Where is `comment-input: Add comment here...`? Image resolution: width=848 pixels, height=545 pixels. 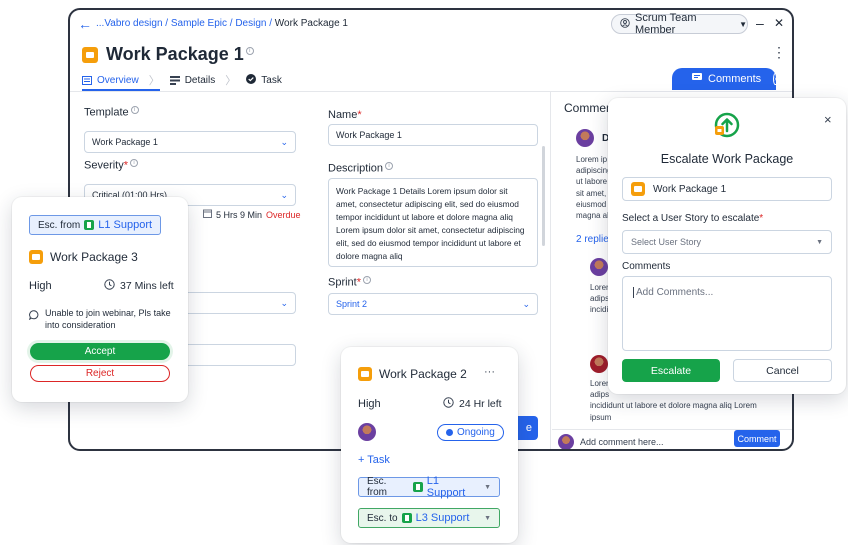
comment-input: Add comment here... is located at coordinates (622, 442).